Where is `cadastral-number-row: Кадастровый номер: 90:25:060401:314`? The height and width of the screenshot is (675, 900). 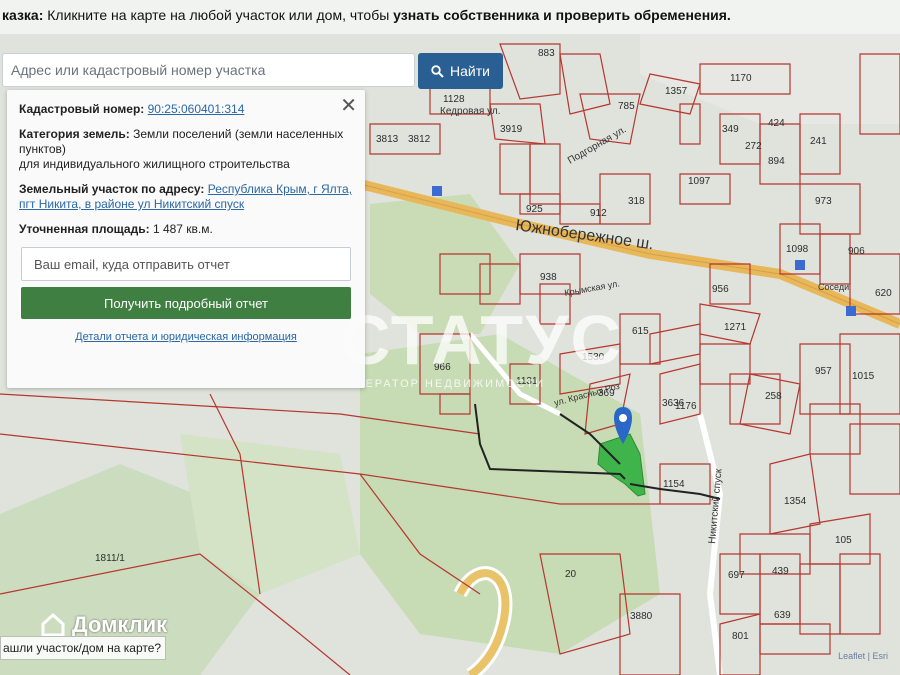
cadastral-number-row: Кадастровый номер: 90:25:060401:314 is located at coordinates (186, 109).